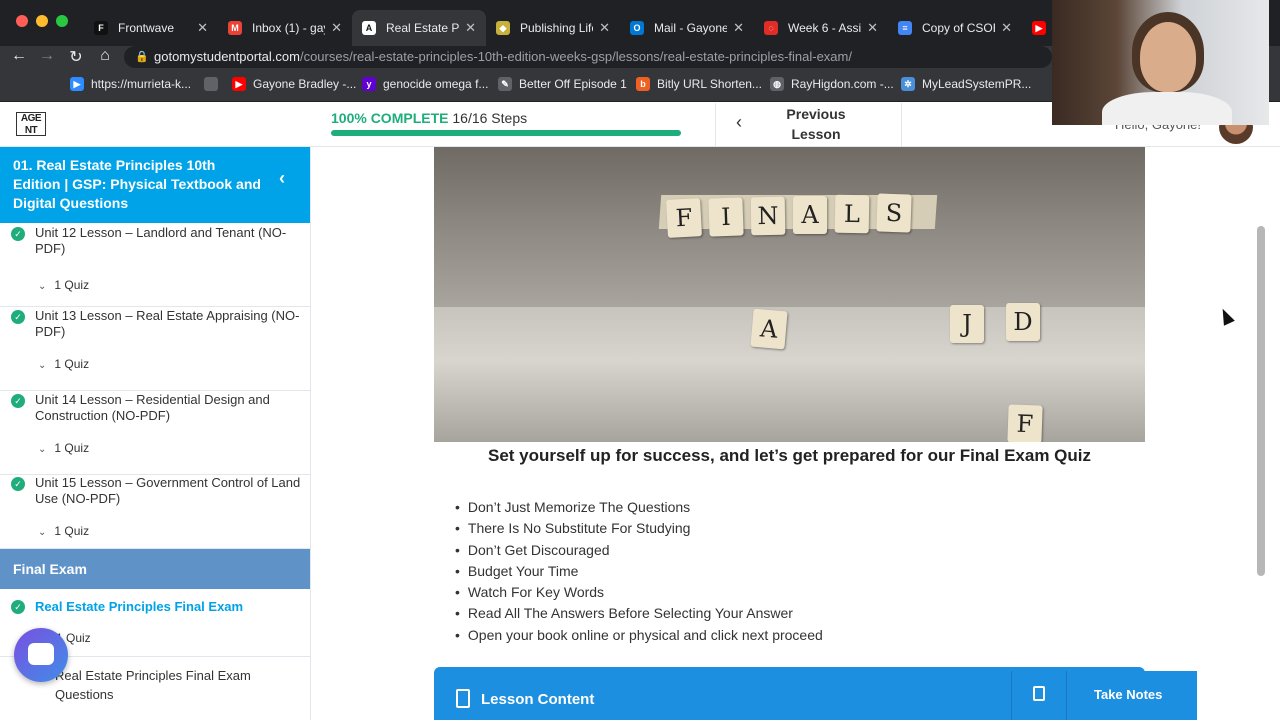 This screenshot has height=720, width=1280. Describe the element at coordinates (557, 28) in the screenshot. I see `tab-title: Publishing Life` at that location.